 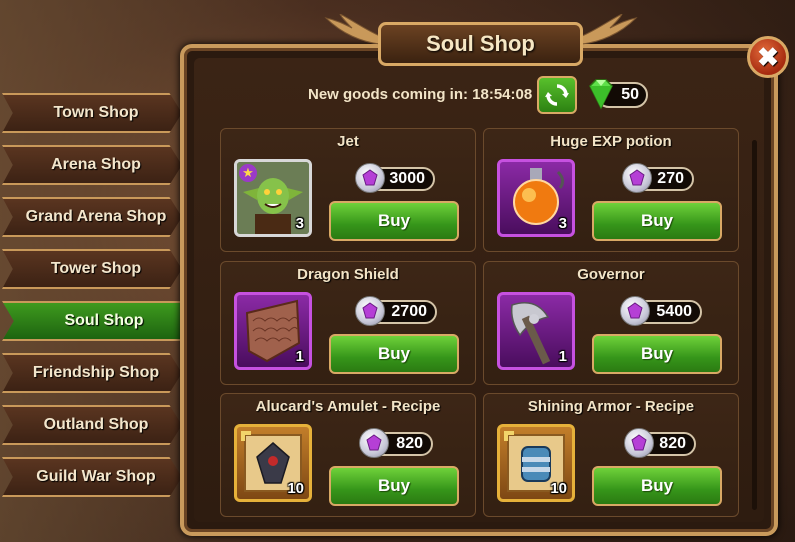 What do you see at coordinates (768, 57) in the screenshot?
I see `close-button: ✖` at bounding box center [768, 57].